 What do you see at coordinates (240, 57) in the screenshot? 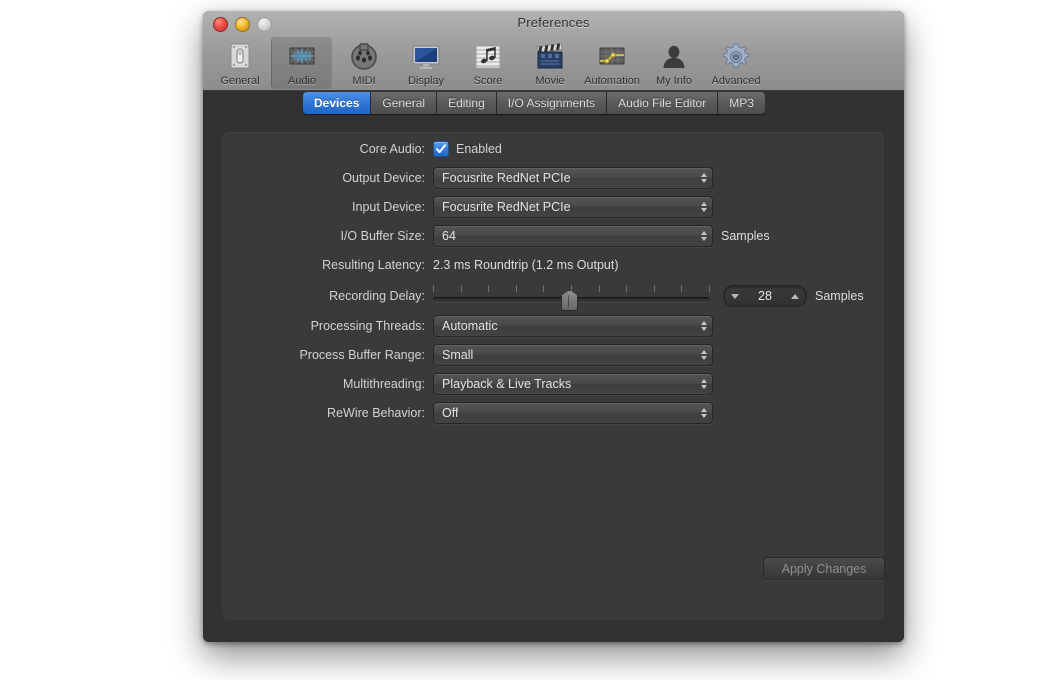
I see `switch-icon` at bounding box center [240, 57].